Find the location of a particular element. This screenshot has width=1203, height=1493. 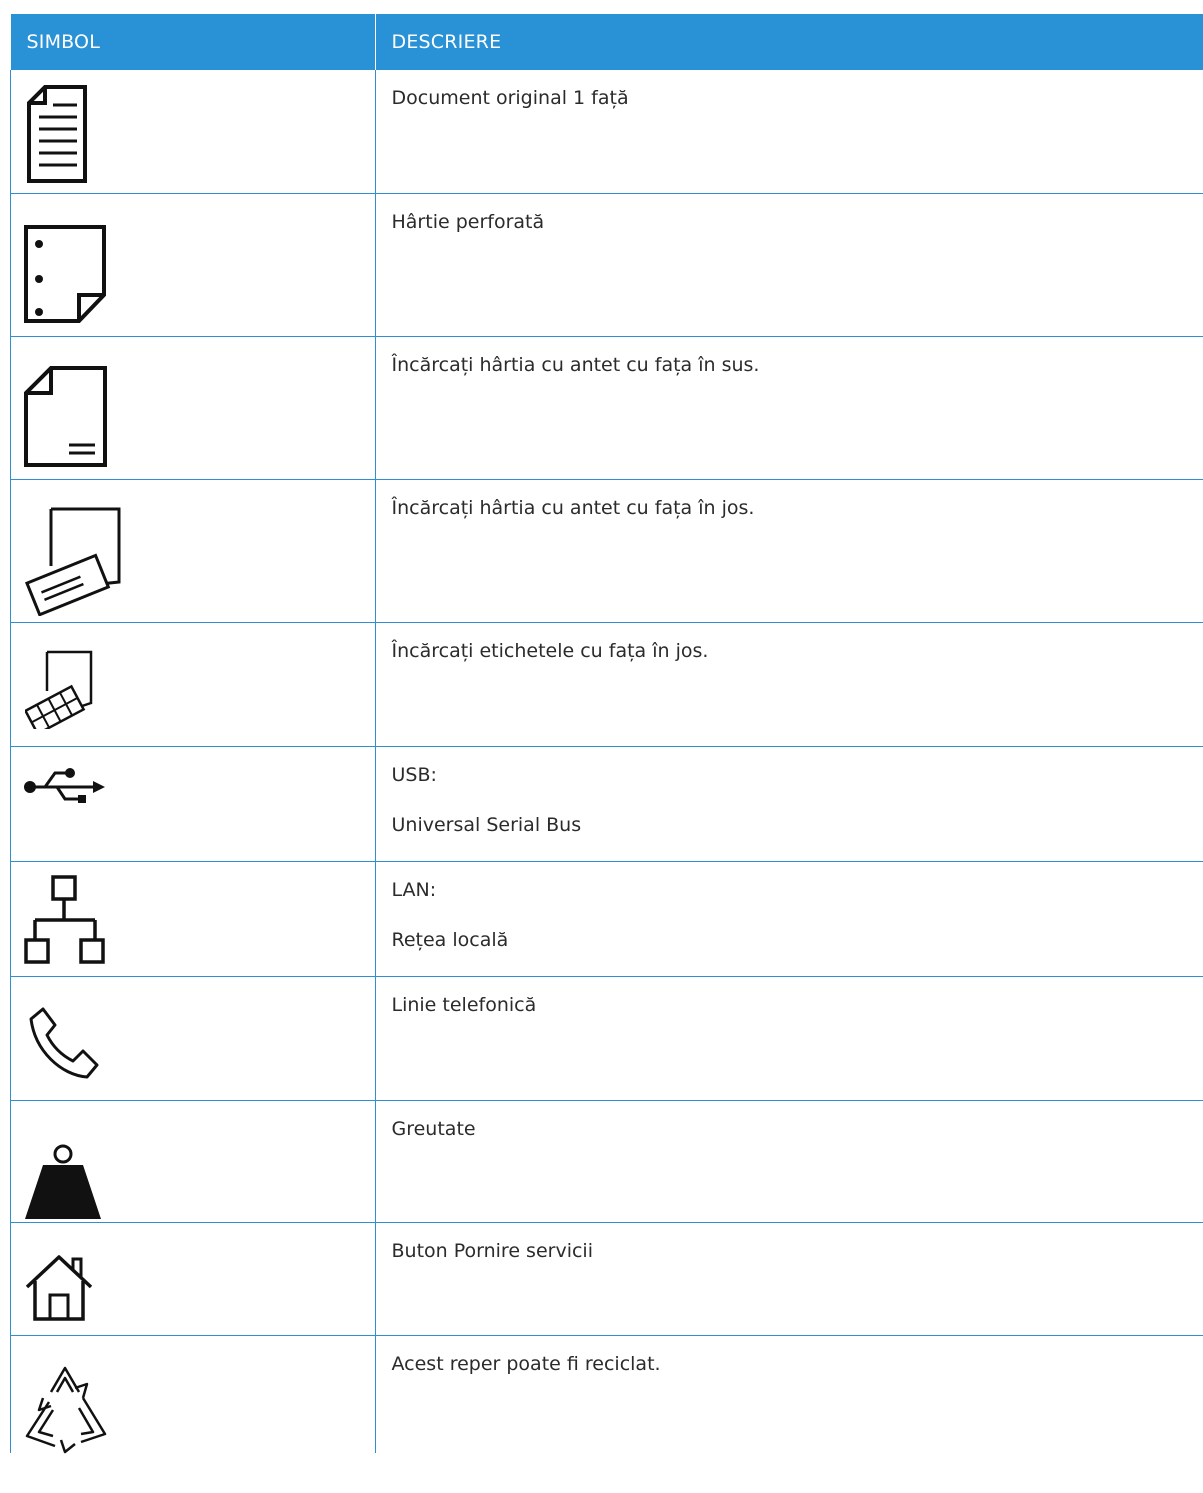

table-row: Încărcați etichetele cu fața în jos. is located at coordinates (606, 684).